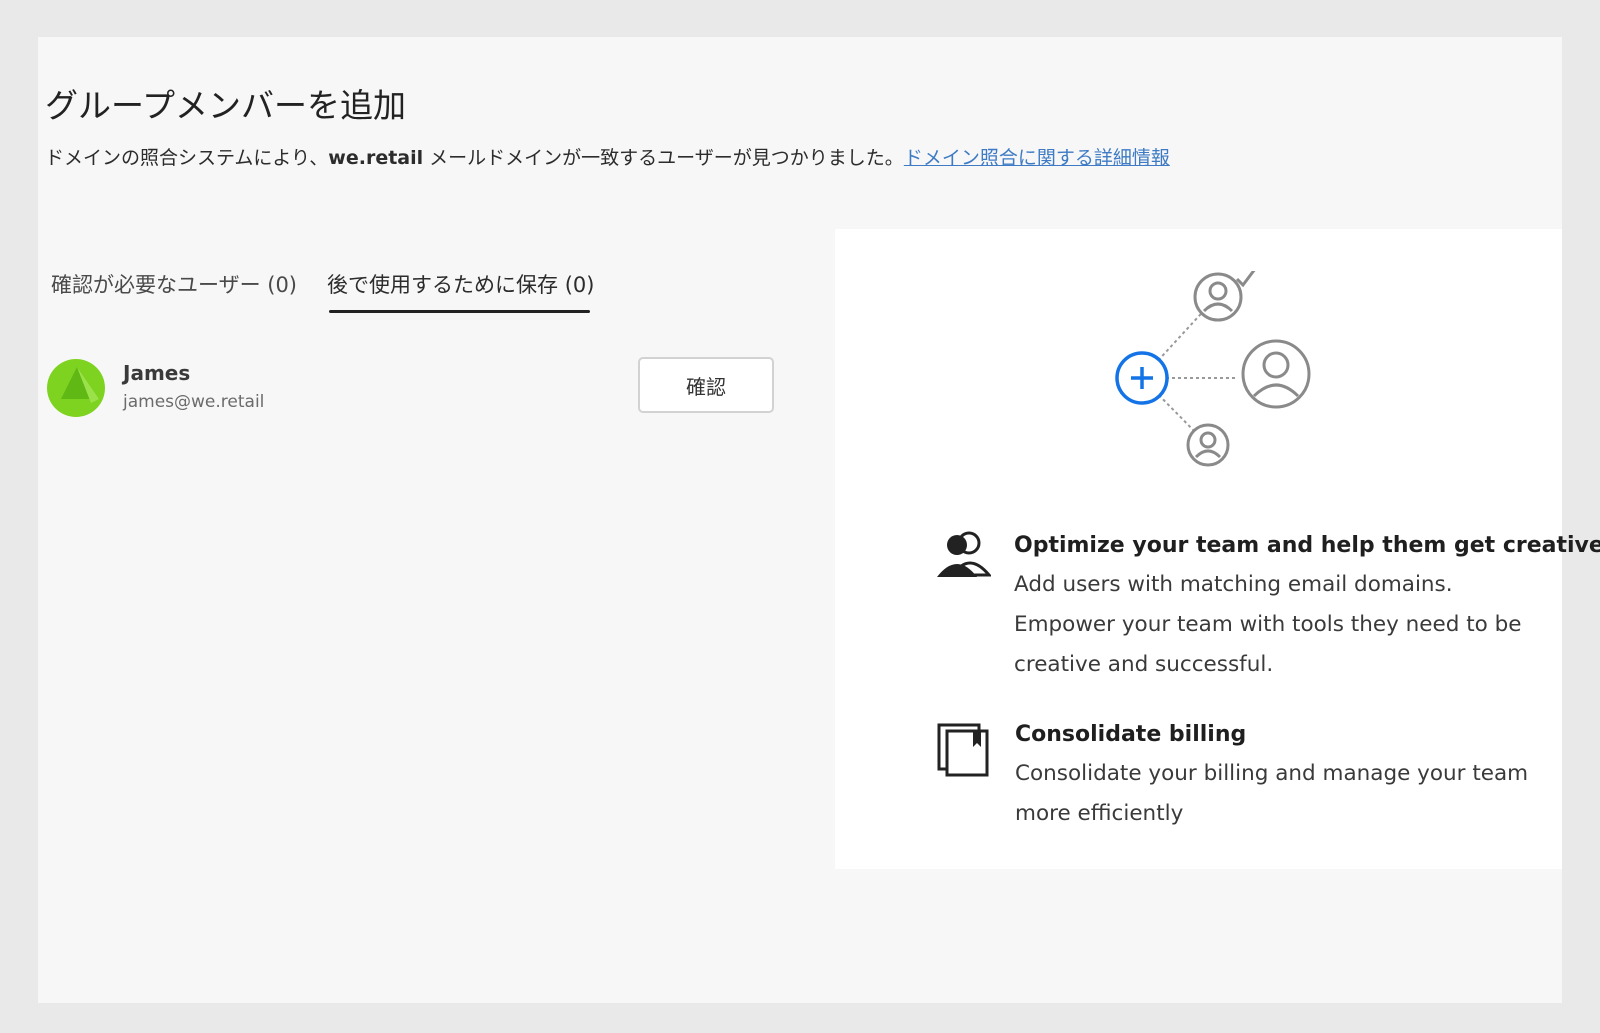 This screenshot has height=1033, width=1600. What do you see at coordinates (963, 750) in the screenshot?
I see `billing-icon` at bounding box center [963, 750].